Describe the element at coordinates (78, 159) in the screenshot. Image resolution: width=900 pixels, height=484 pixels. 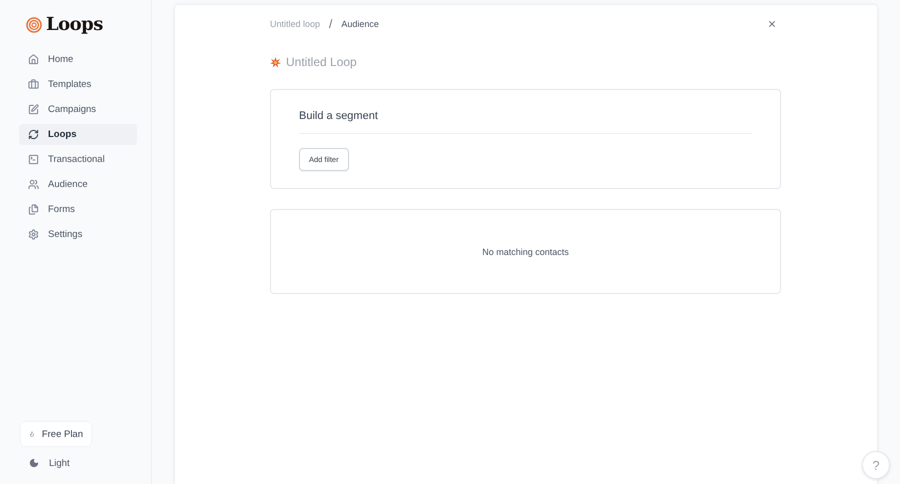
I see `sidebar-item: Transactional` at that location.